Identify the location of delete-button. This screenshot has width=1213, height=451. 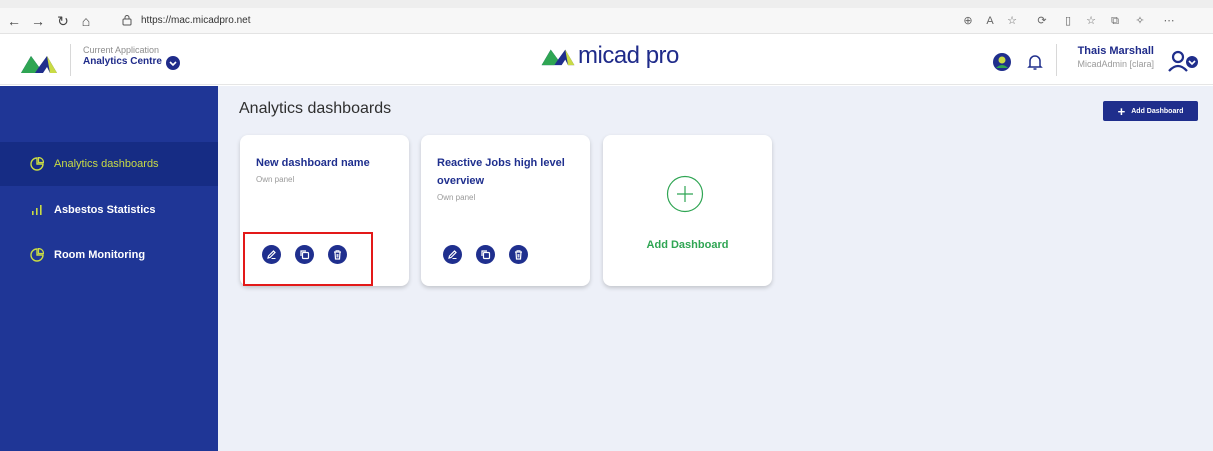
(518, 254).